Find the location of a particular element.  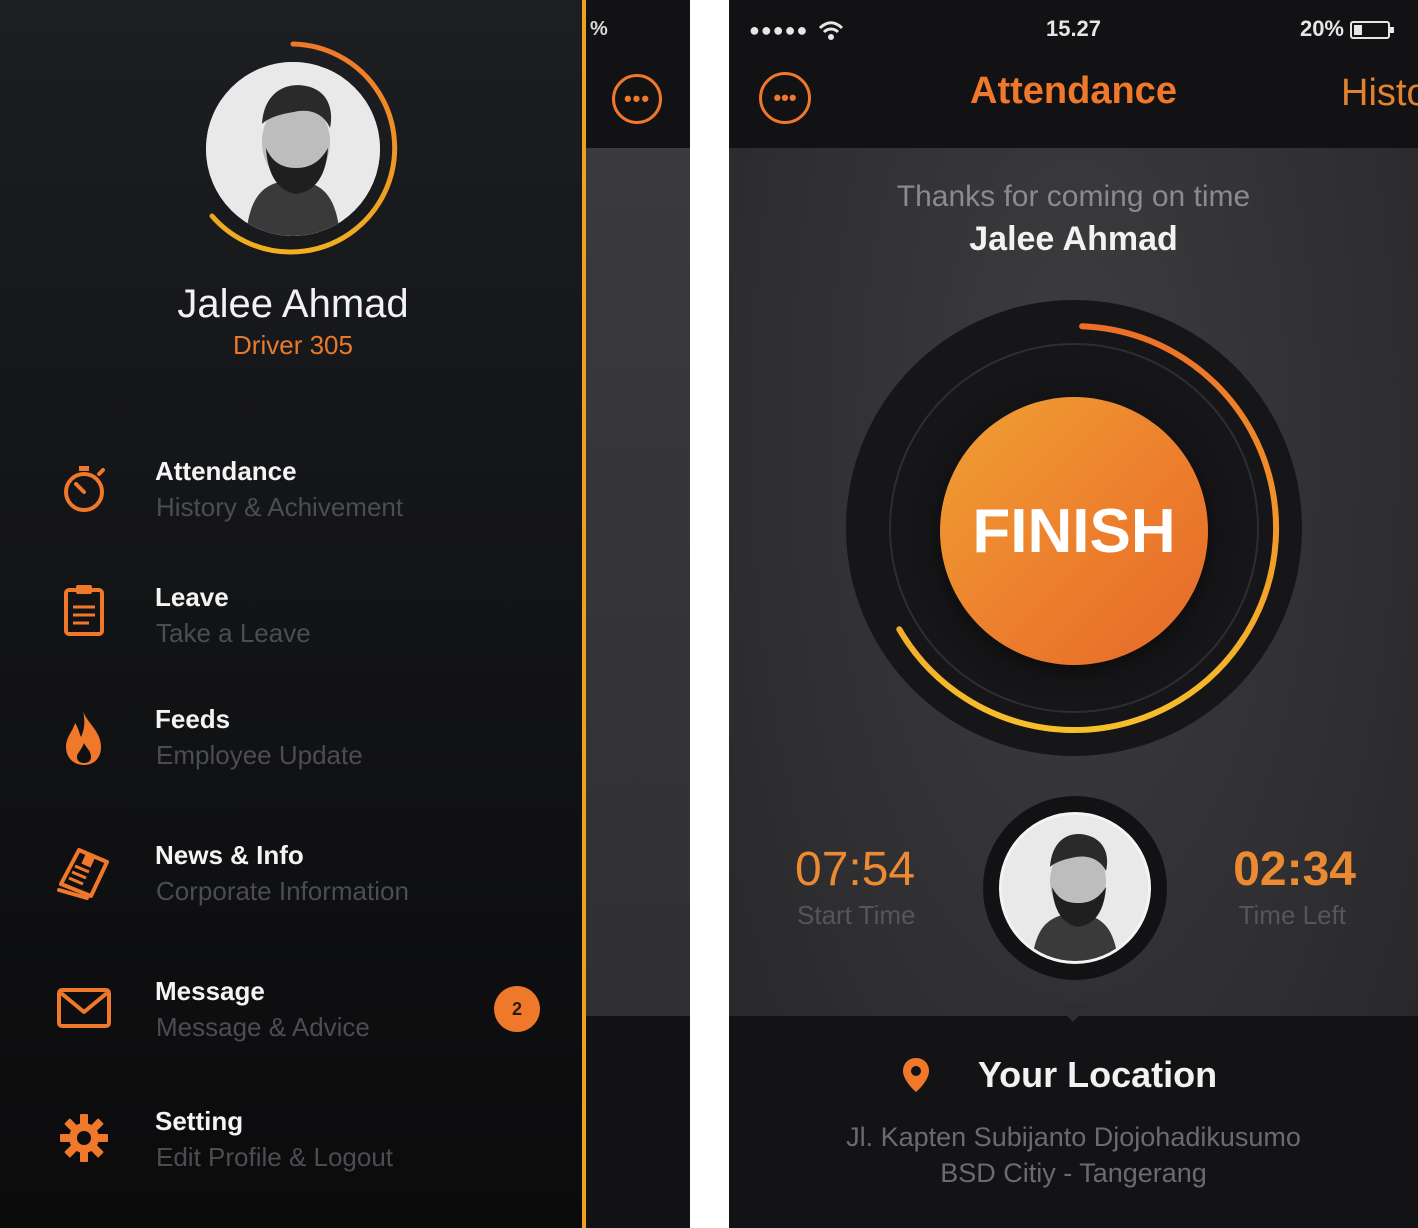

menu-item-setting: Setting Edit Profile & Logout is located at coordinates (280, 1156).